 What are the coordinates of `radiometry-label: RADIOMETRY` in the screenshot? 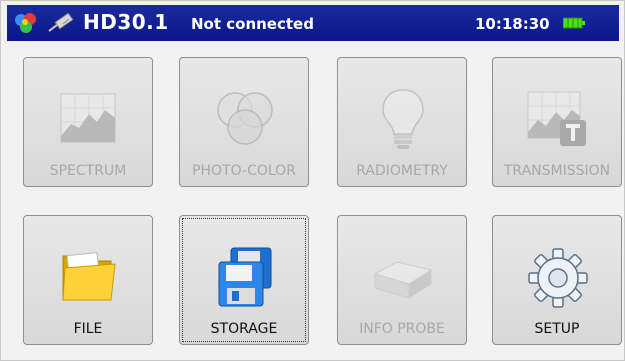 It's located at (402, 171).